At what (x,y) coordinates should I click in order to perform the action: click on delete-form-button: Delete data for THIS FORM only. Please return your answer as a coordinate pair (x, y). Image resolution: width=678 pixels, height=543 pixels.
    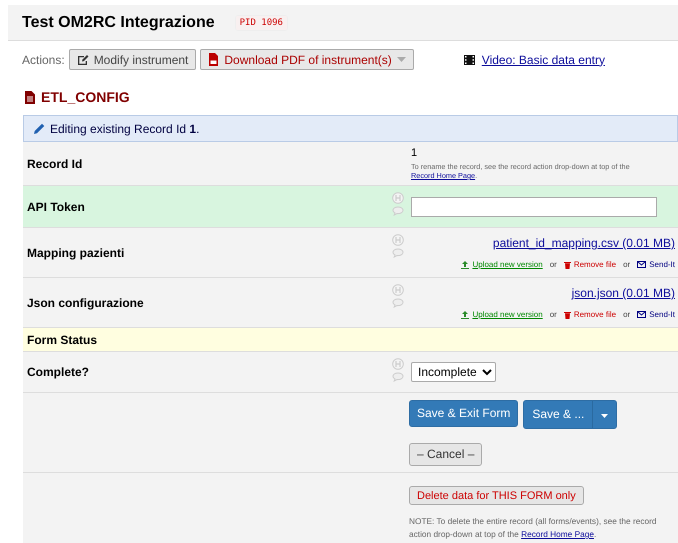
    Looking at the image, I should click on (496, 495).